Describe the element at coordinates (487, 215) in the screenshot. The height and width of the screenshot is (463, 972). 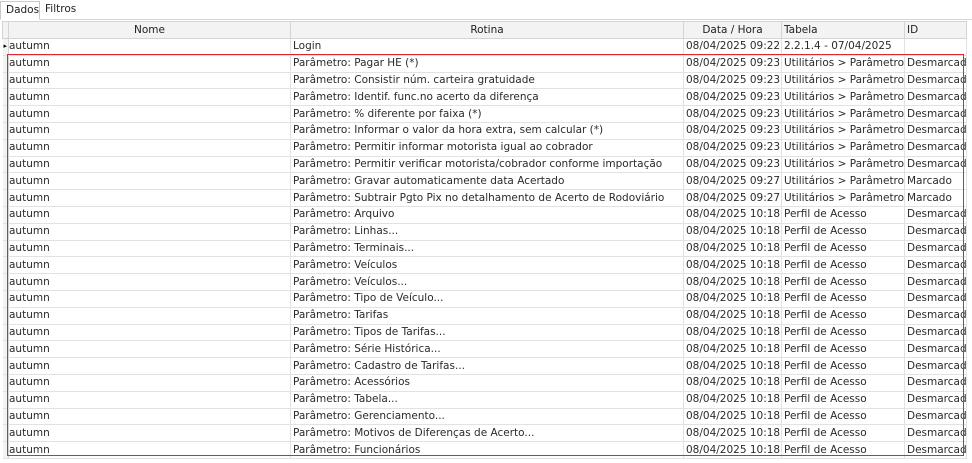
I see `cell-rotina: Parâmetro: Arquivo` at that location.